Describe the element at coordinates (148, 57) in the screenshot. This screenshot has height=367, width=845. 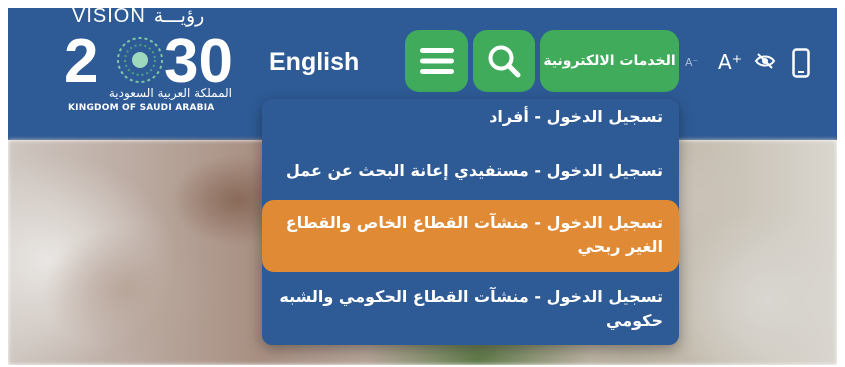
I see `logo-2030-mark: 2 30` at that location.